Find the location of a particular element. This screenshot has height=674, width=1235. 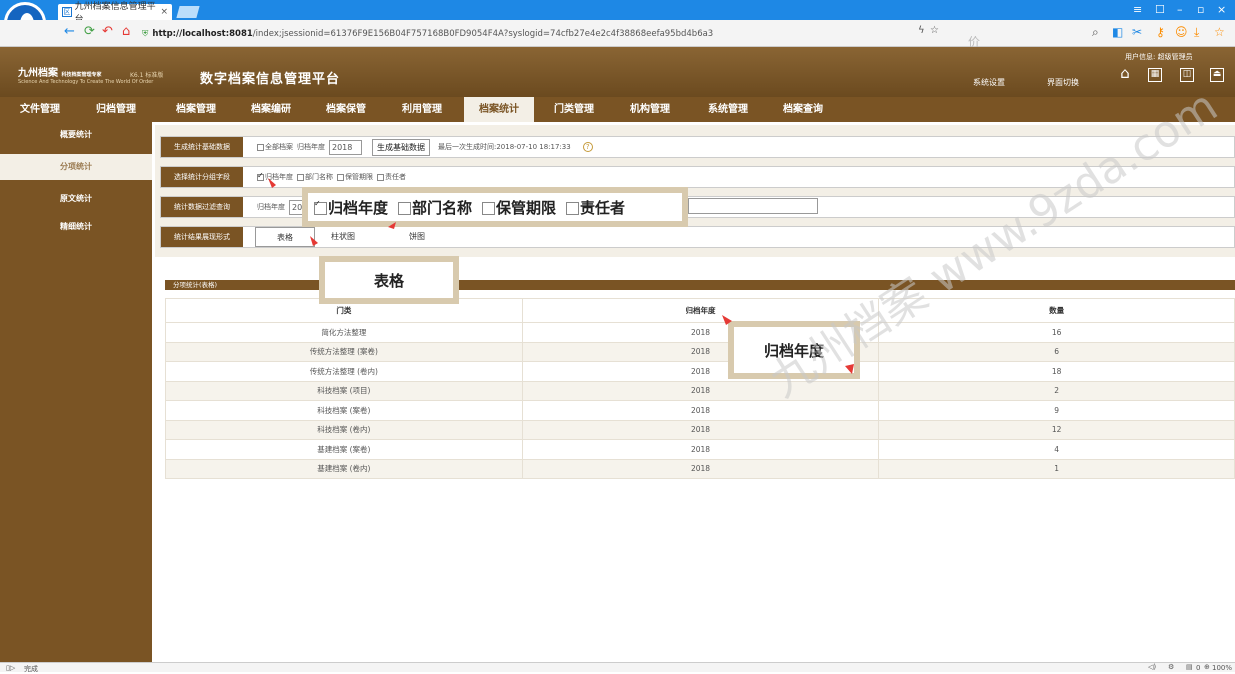

search-icon: ⌕ is located at coordinates (1095, 32).